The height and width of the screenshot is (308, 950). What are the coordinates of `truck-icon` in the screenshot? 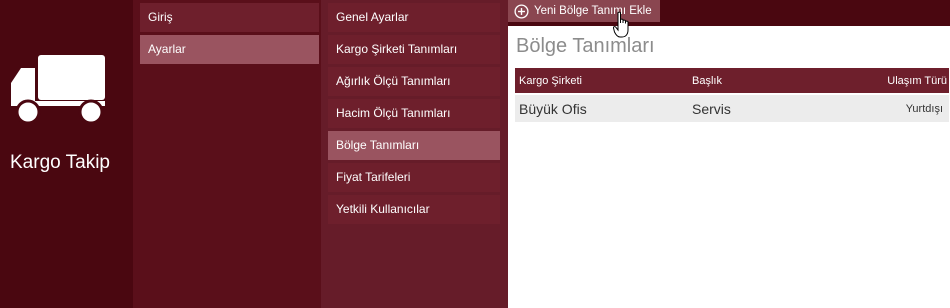 It's located at (58, 90).